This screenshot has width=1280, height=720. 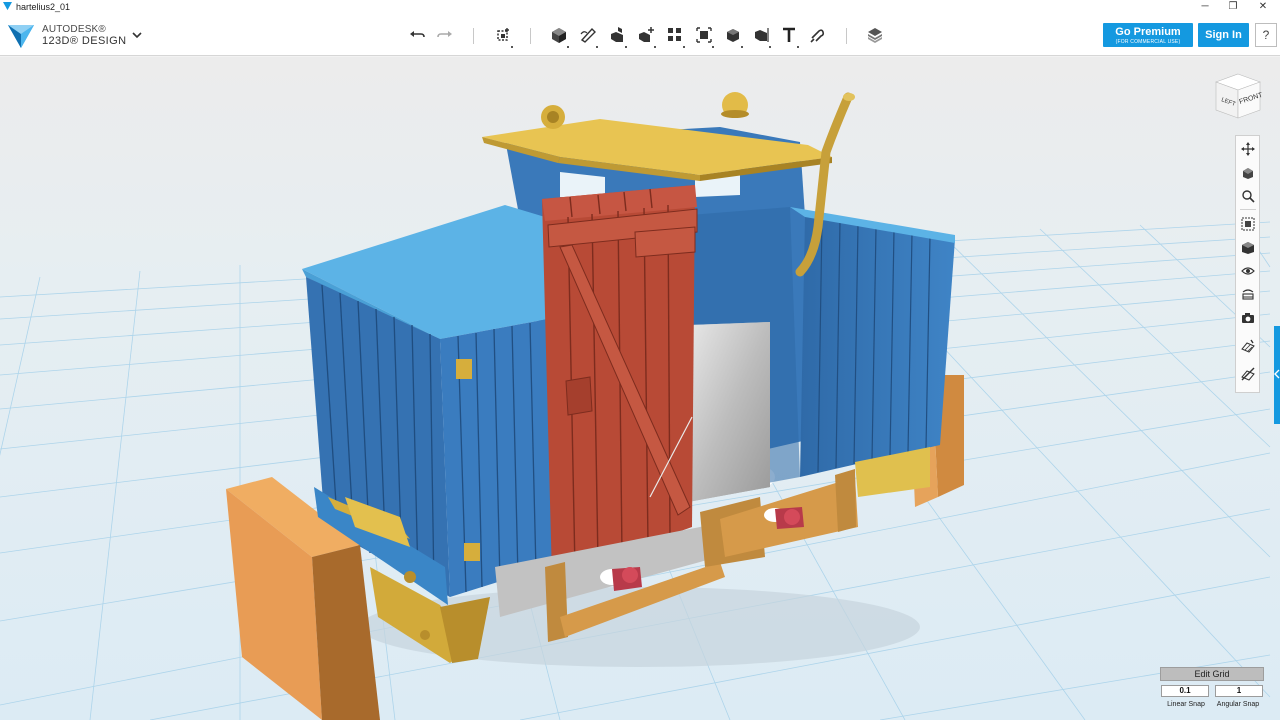 I want to click on construct-button, so click(x=617, y=35).